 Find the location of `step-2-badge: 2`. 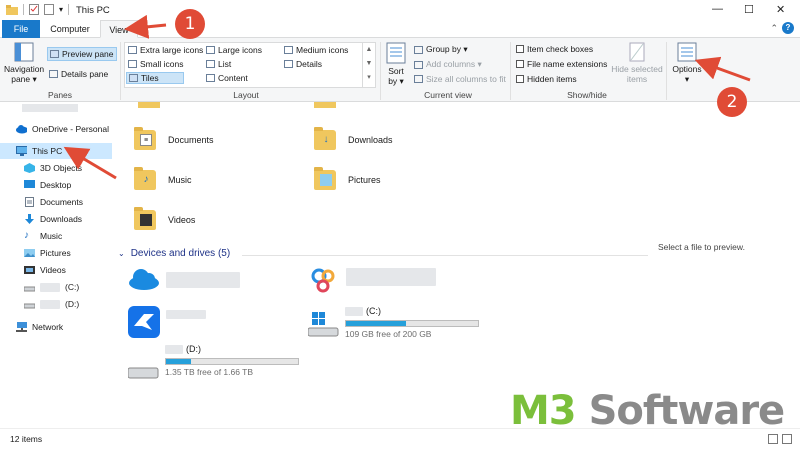

step-2-badge: 2 is located at coordinates (732, 102).